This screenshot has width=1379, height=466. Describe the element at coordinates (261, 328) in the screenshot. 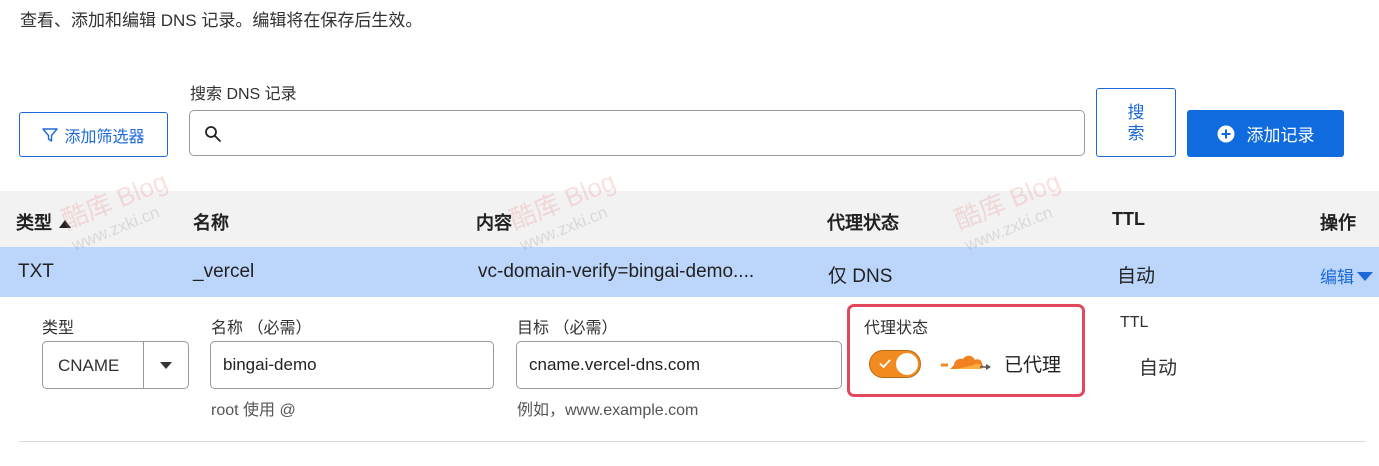

I see `name-label: 名称 （必需）` at that location.